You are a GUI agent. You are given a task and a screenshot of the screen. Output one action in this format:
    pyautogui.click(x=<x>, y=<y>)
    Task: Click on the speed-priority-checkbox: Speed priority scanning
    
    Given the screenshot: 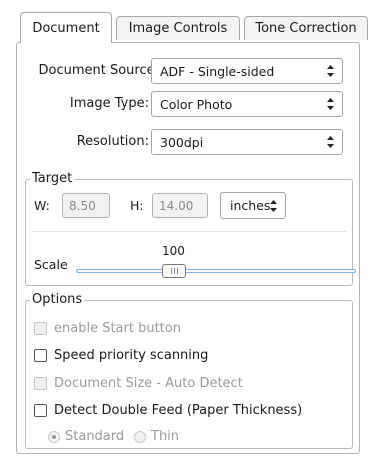 What is the action you would take?
    pyautogui.click(x=121, y=355)
    